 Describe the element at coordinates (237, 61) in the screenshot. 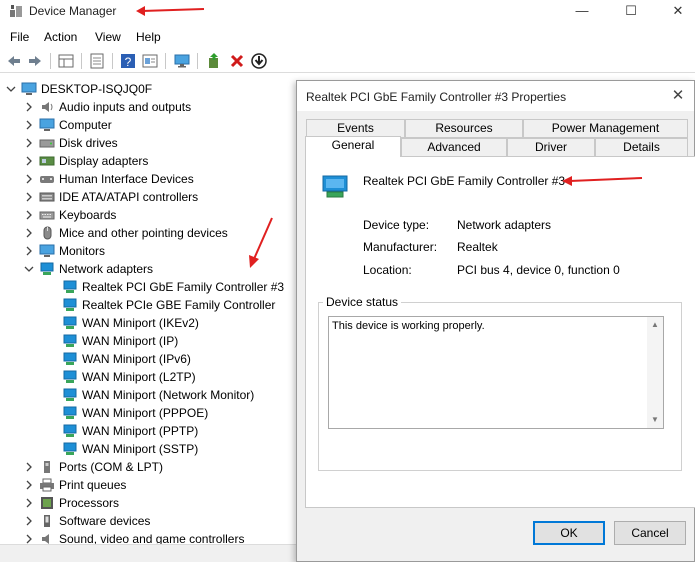

I see `uninstall-icon` at that location.